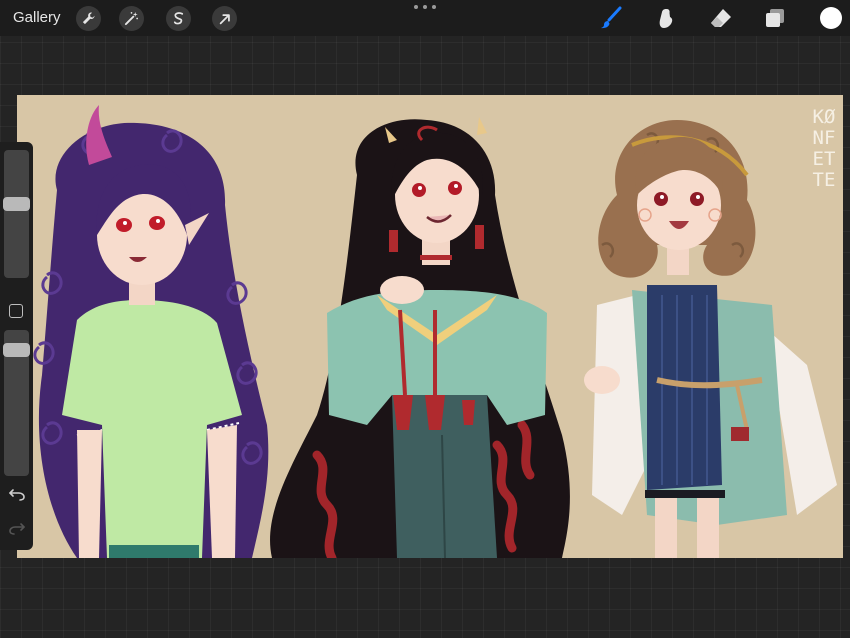 This screenshot has width=850, height=638. I want to click on more-options-button, so click(425, 7).